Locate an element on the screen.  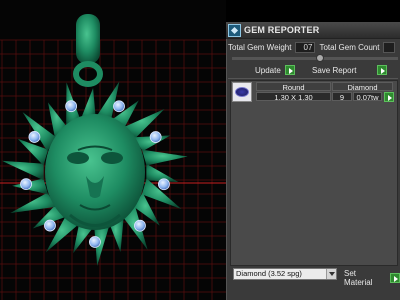
save-report-button is located at coordinates (382, 70).